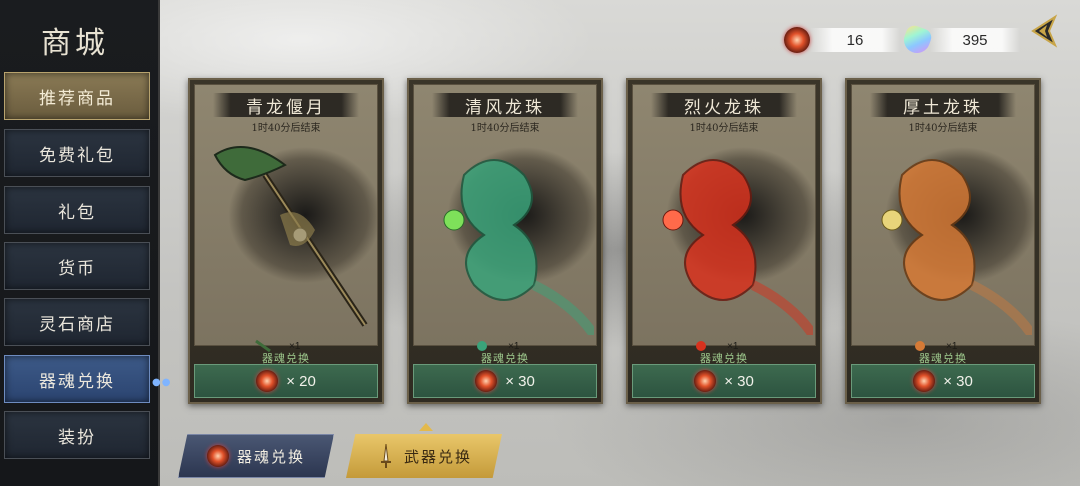  I want to click on shop-card-qingfeng: 清风龙珠 1时40分后结束 ×1 器魂兑换 × 30, so click(505, 241).